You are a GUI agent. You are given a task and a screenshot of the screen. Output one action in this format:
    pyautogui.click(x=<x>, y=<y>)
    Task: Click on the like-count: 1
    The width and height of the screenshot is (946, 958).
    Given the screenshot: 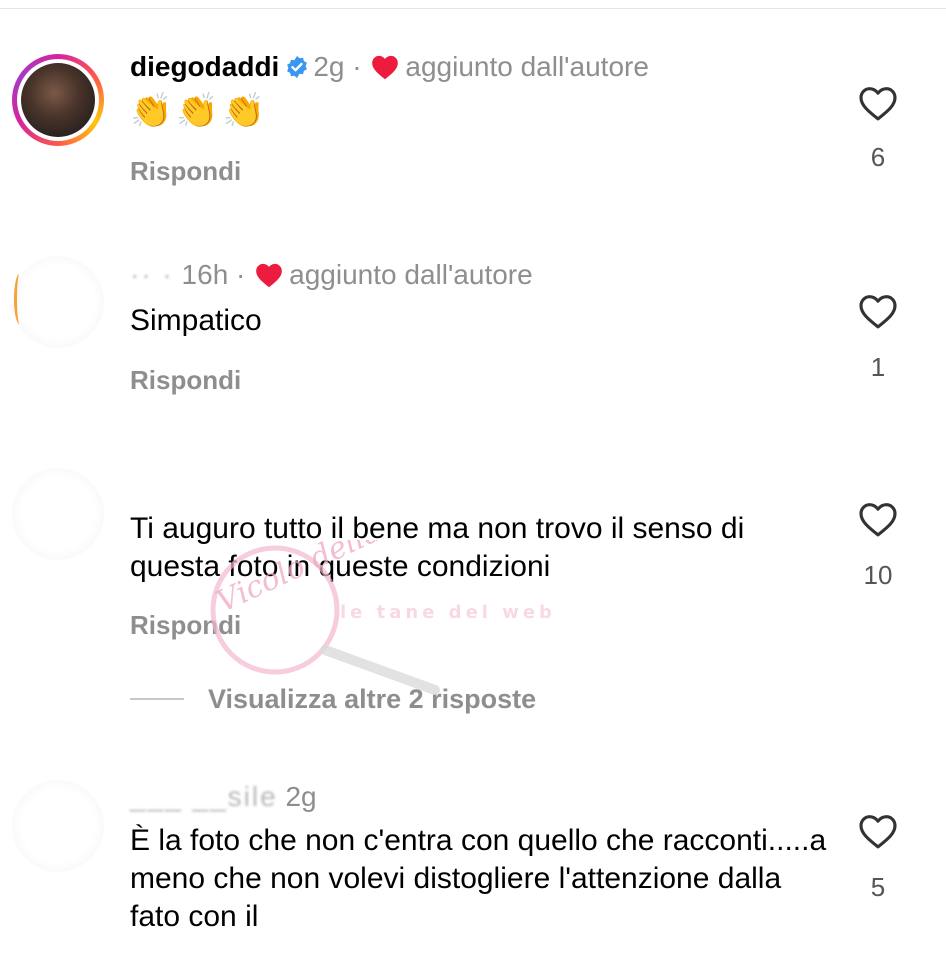 What is the action you would take?
    pyautogui.click(x=878, y=367)
    